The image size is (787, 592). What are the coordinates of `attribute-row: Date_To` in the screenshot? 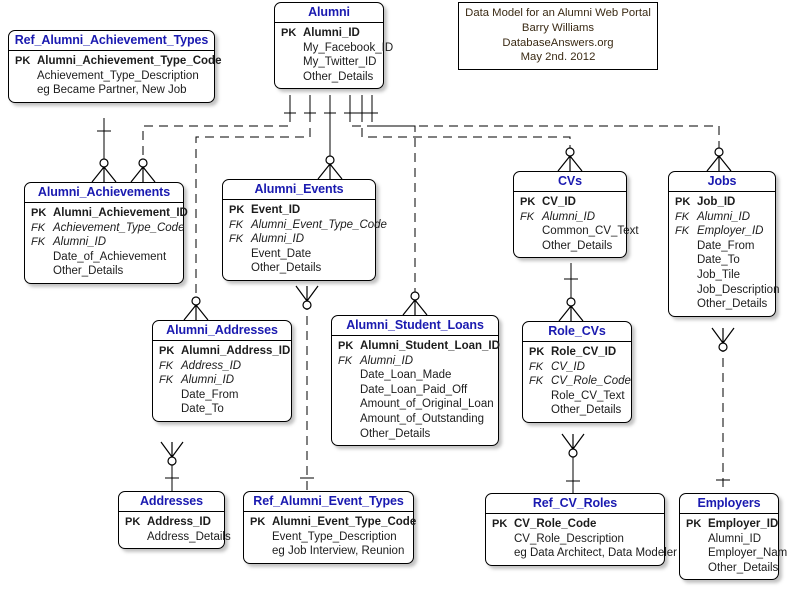 It's located at (222, 409).